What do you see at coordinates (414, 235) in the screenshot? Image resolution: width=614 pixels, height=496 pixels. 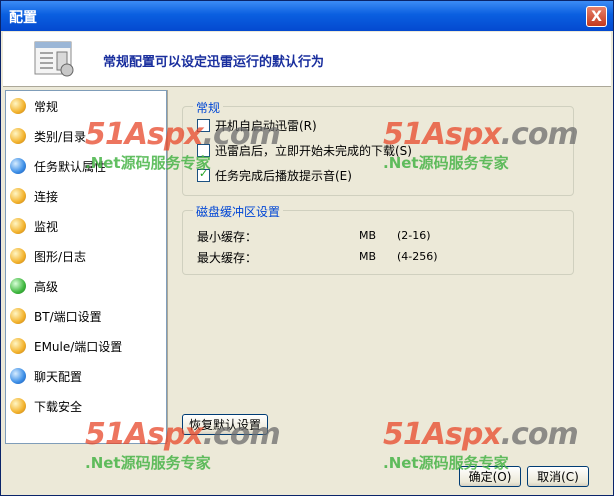 I see `min-cache-range: (2-16)` at bounding box center [414, 235].